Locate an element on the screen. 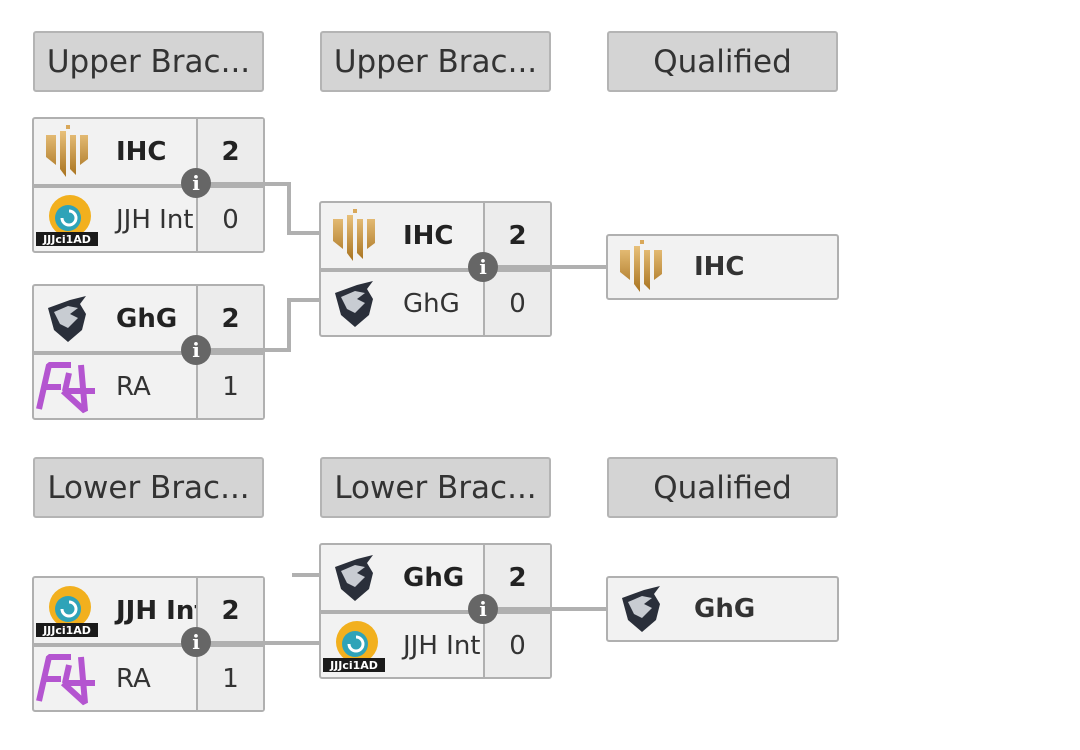  team-row: JJJci1AD JJH Int 2 is located at coordinates (148, 610).